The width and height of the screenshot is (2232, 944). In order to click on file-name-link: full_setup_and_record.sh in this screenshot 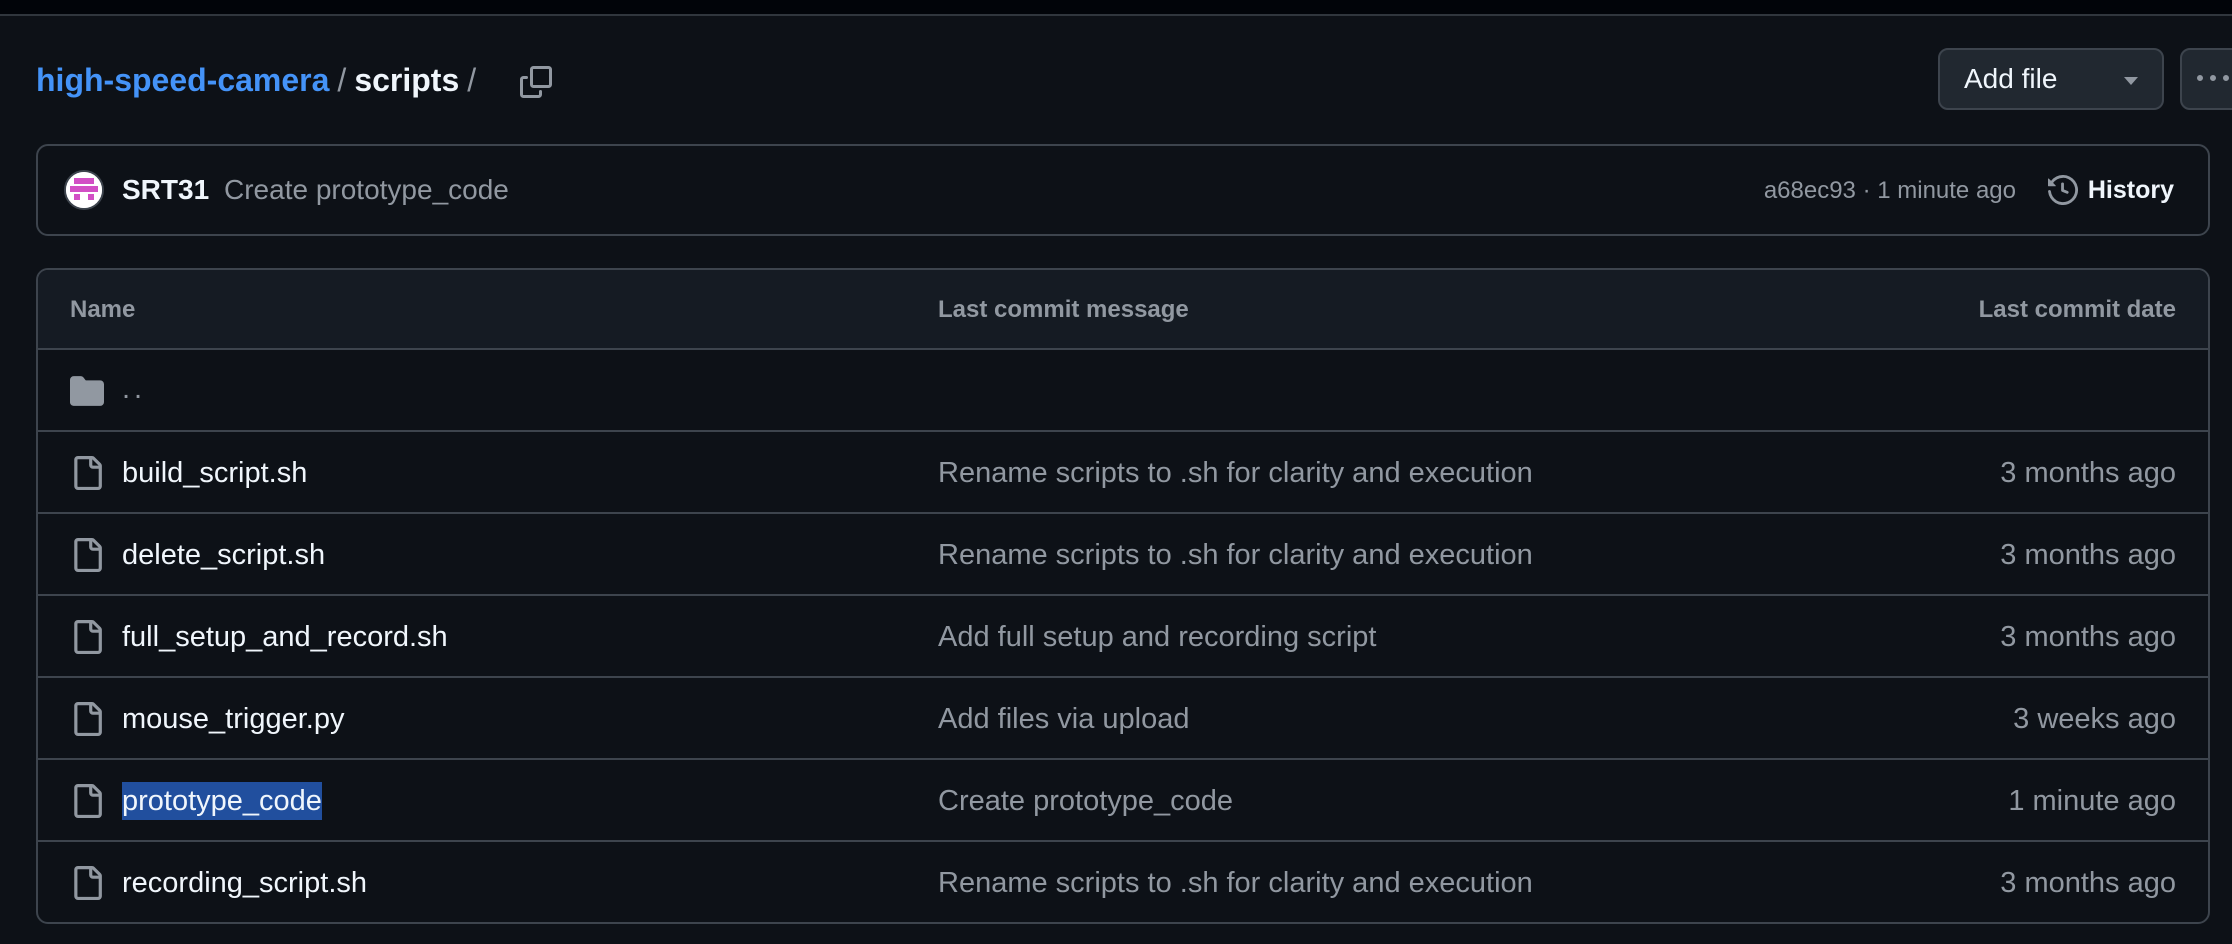, I will do `click(285, 637)`.